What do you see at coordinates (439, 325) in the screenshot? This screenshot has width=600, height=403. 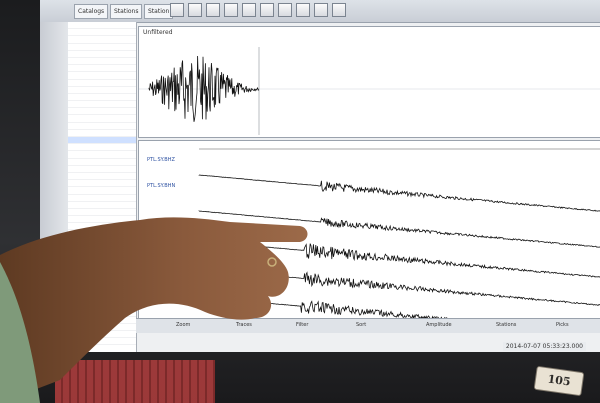 I see `status-item: Amplitude` at bounding box center [439, 325].